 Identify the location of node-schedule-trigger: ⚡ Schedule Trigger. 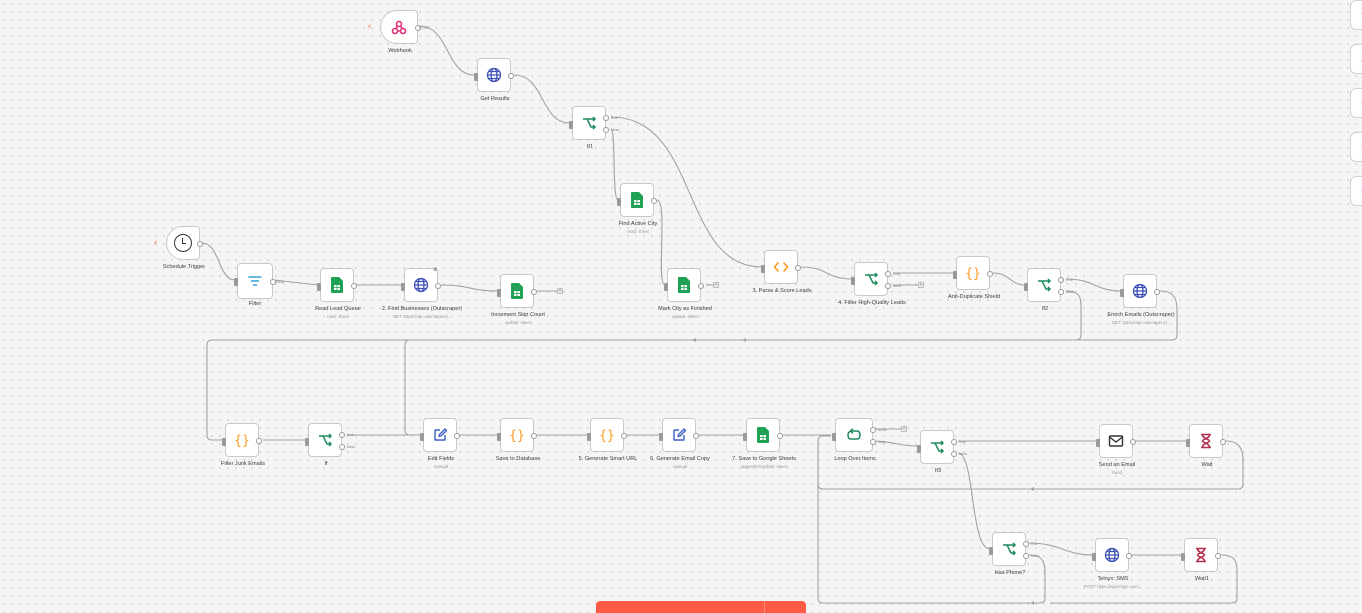
(179, 248).